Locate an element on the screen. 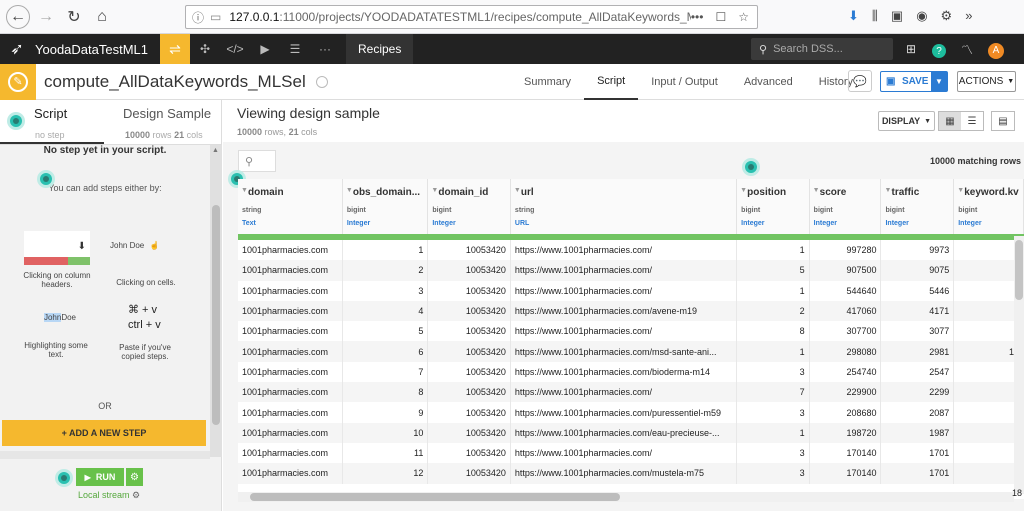 The height and width of the screenshot is (511, 1024). table-view-icon: ▦ is located at coordinates (950, 121).